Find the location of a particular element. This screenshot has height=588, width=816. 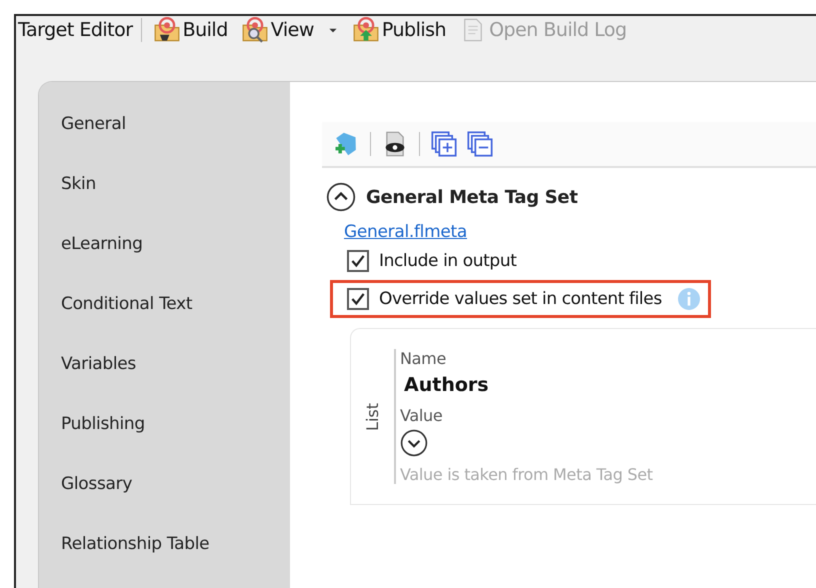

folder-magnifier-icon is located at coordinates (255, 29).